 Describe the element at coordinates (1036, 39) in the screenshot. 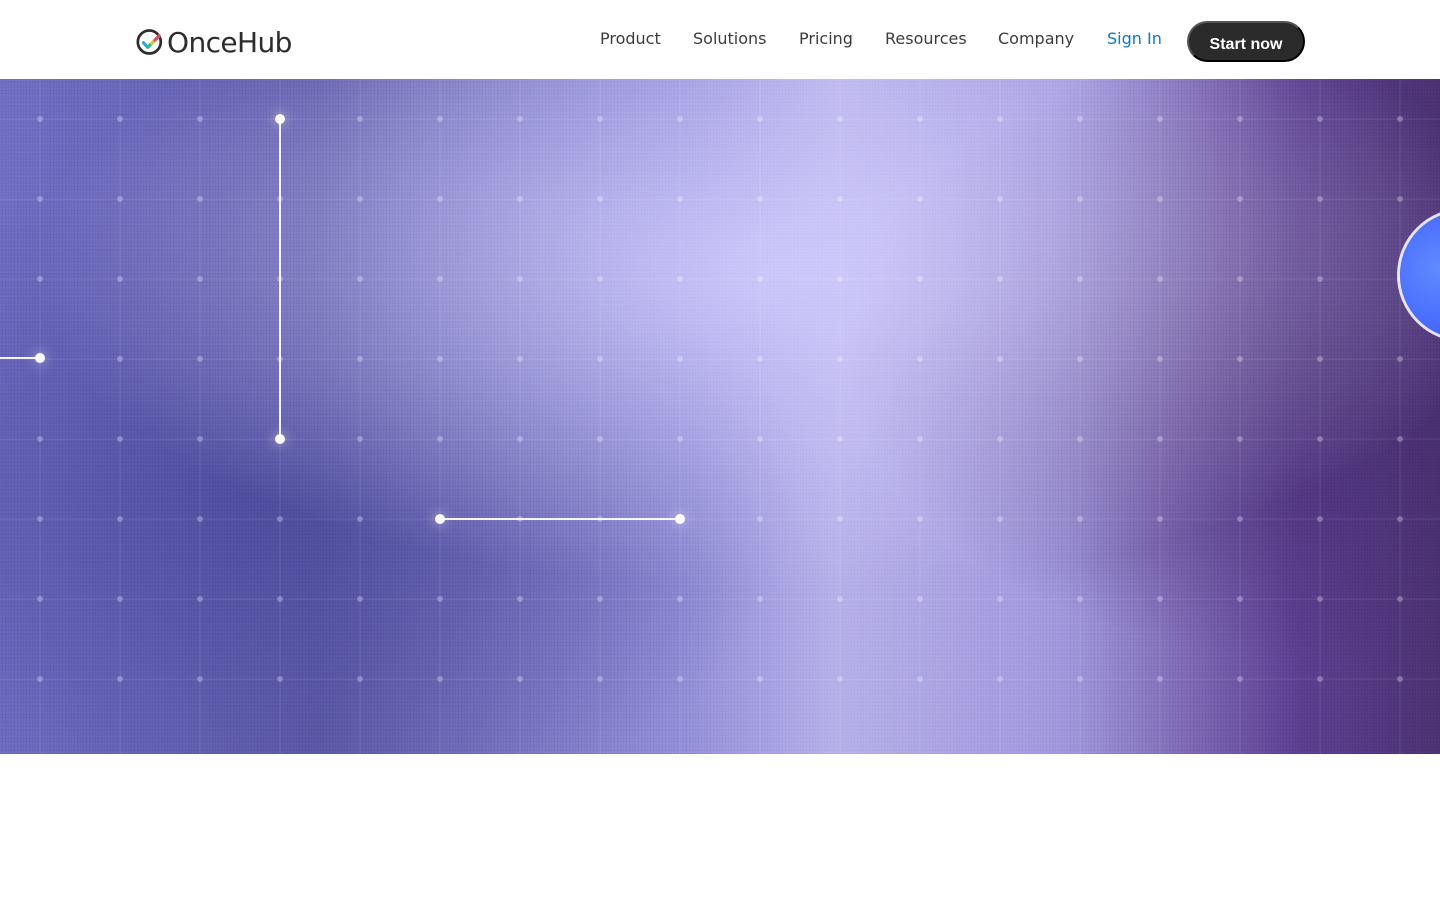

I see `nav-company-link: Company` at that location.